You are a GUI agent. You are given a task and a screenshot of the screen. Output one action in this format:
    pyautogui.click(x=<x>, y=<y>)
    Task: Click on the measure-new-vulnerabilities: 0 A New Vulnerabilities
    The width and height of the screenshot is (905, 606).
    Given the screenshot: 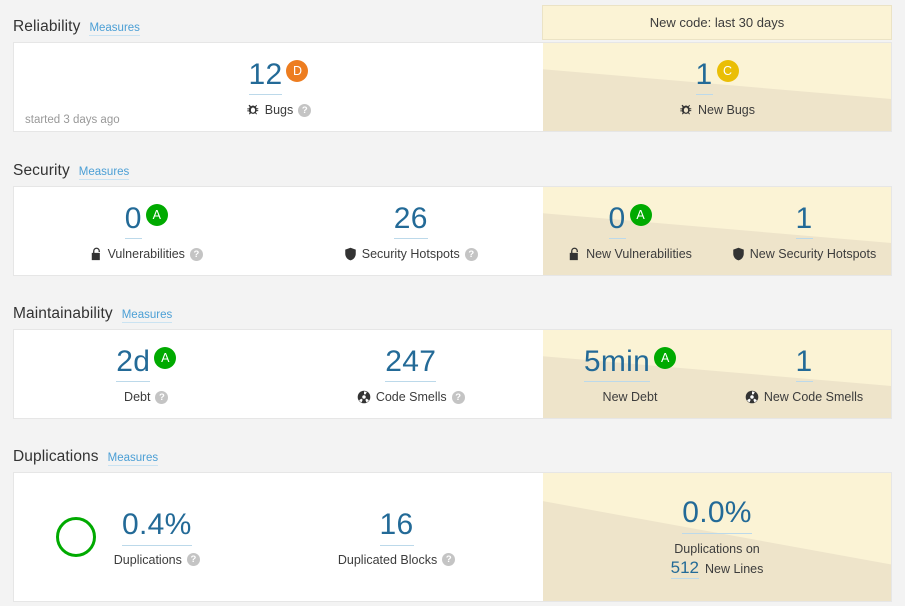 What is the action you would take?
    pyautogui.click(x=630, y=231)
    